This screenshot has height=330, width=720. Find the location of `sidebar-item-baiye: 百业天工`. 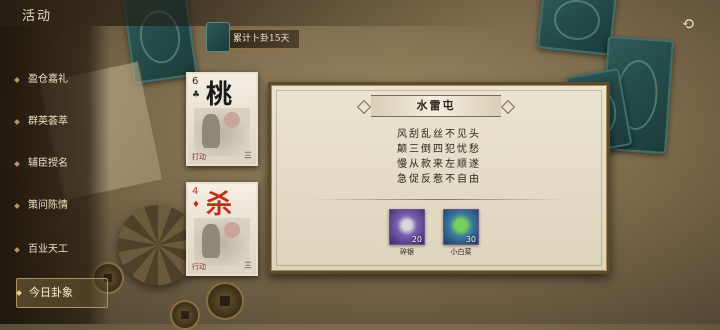

sidebar-item-baiye: 百业天工 is located at coordinates (55, 250).